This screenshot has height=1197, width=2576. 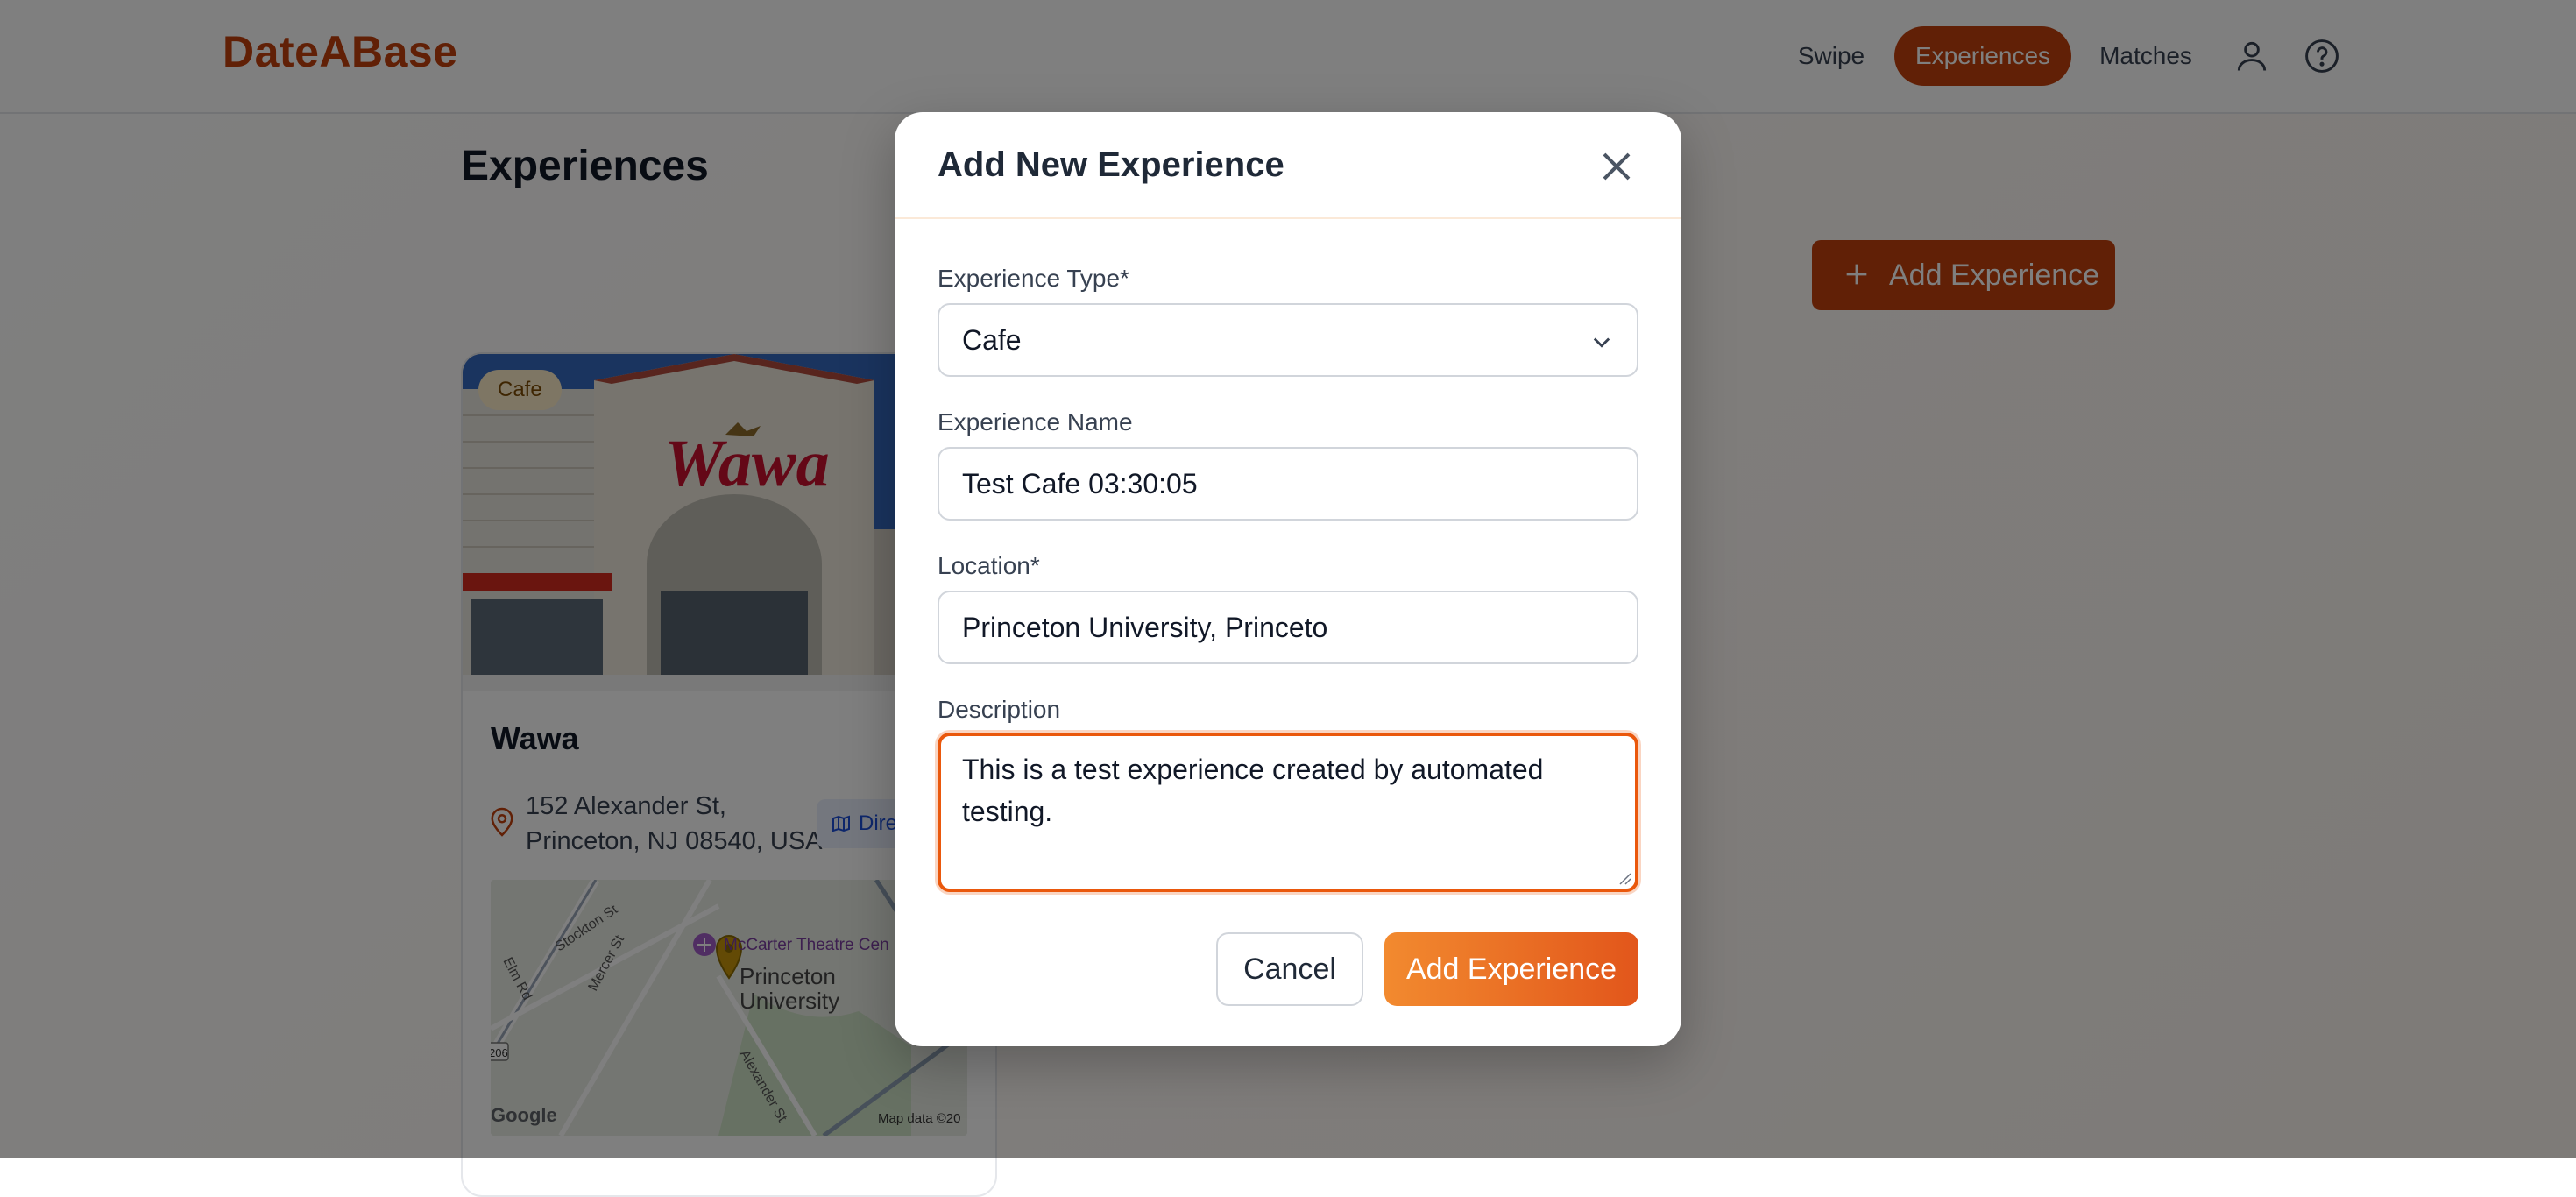 I want to click on experience-type-label: Experience Type*, so click(x=1033, y=278).